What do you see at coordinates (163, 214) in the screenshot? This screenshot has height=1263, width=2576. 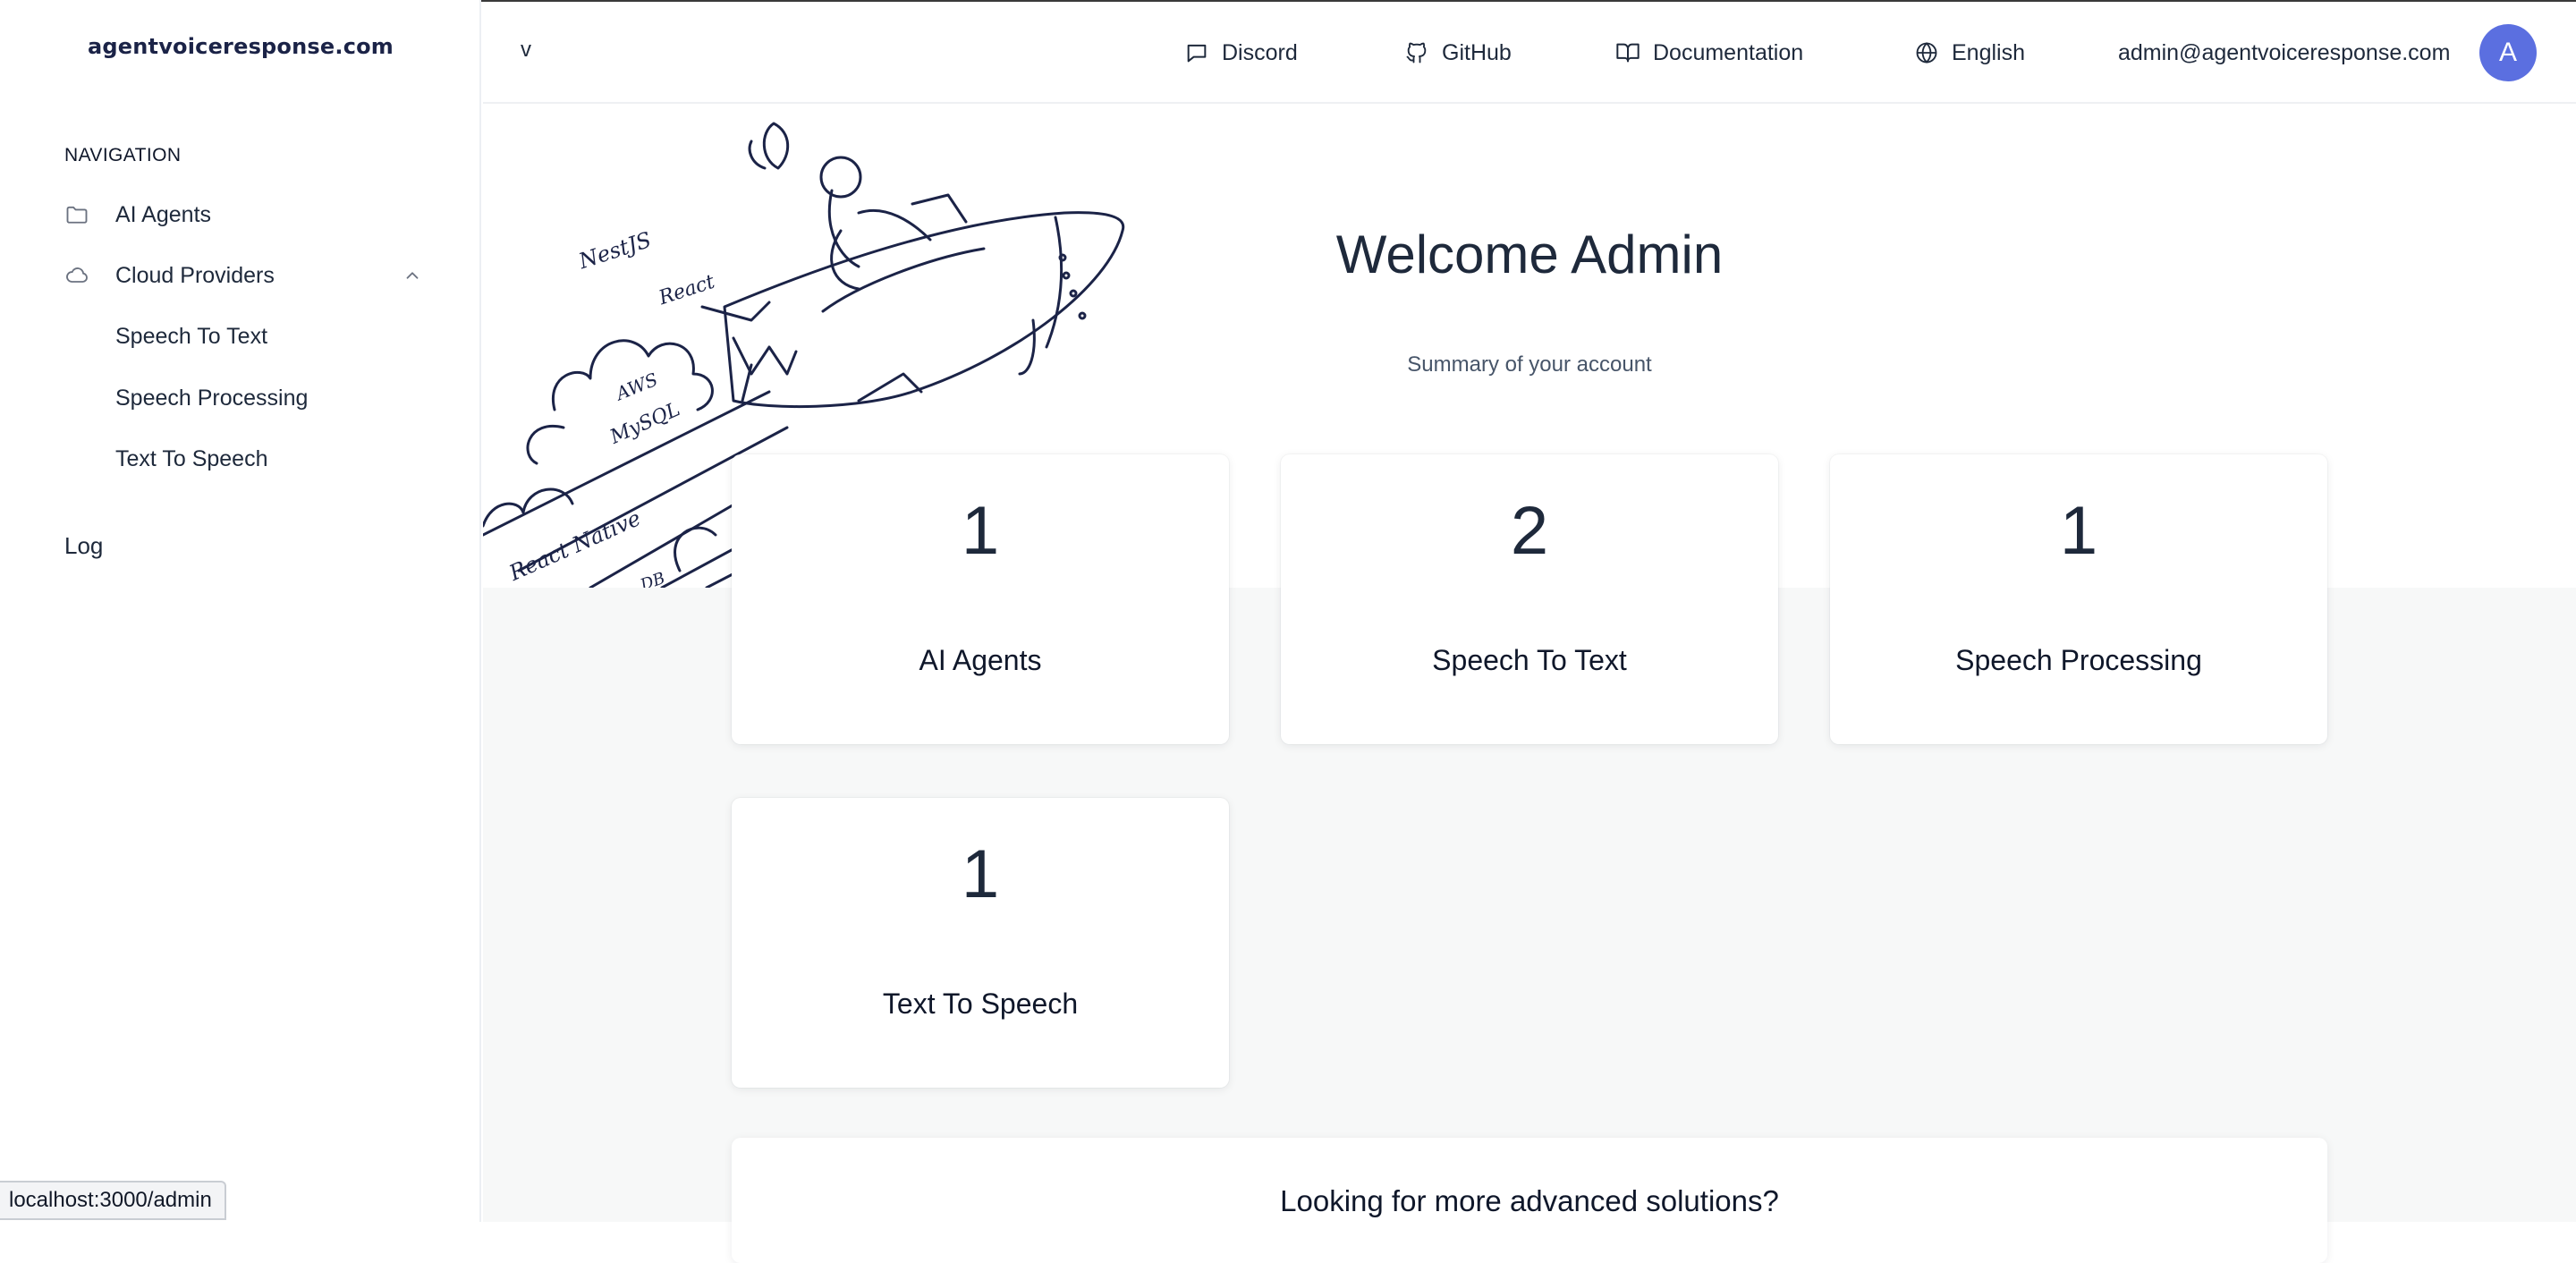 I see `sidebar-item-label: AI Agents` at bounding box center [163, 214].